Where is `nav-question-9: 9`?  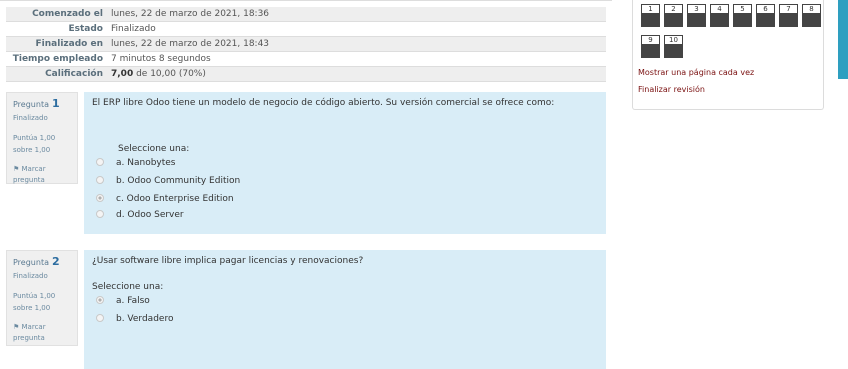
nav-question-9: 9 is located at coordinates (650, 46).